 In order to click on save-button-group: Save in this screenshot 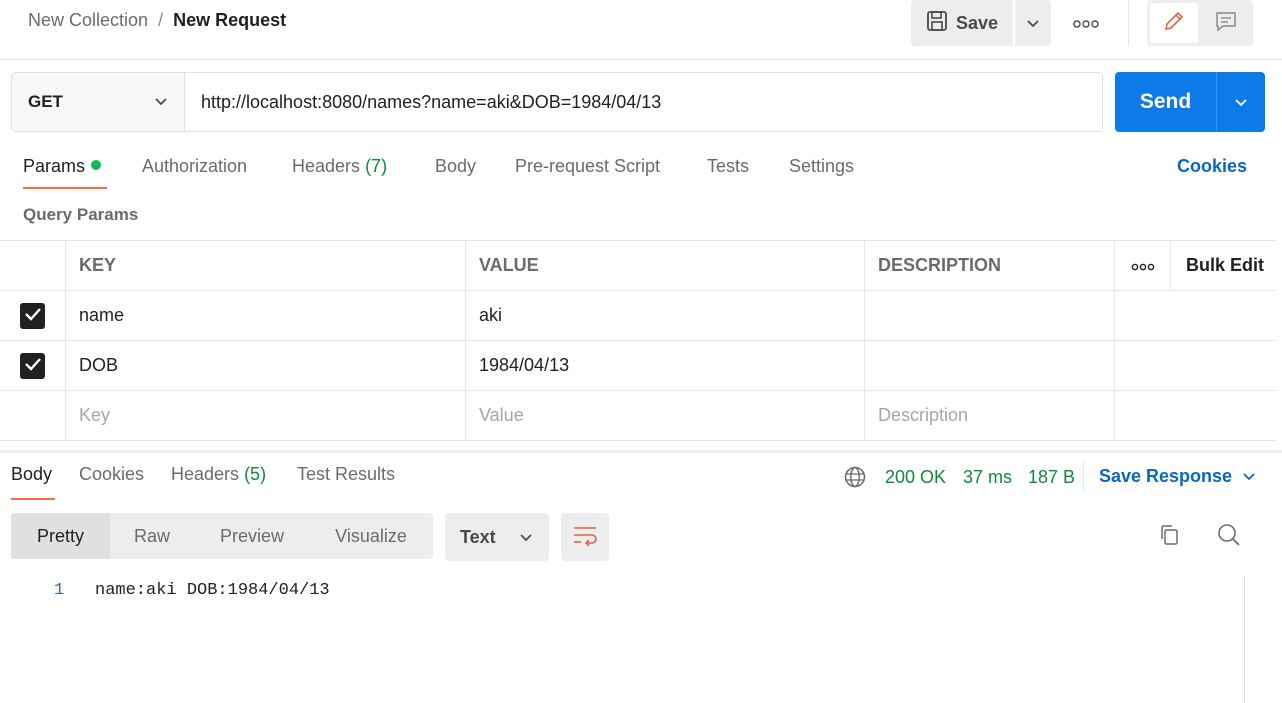, I will do `click(981, 23)`.